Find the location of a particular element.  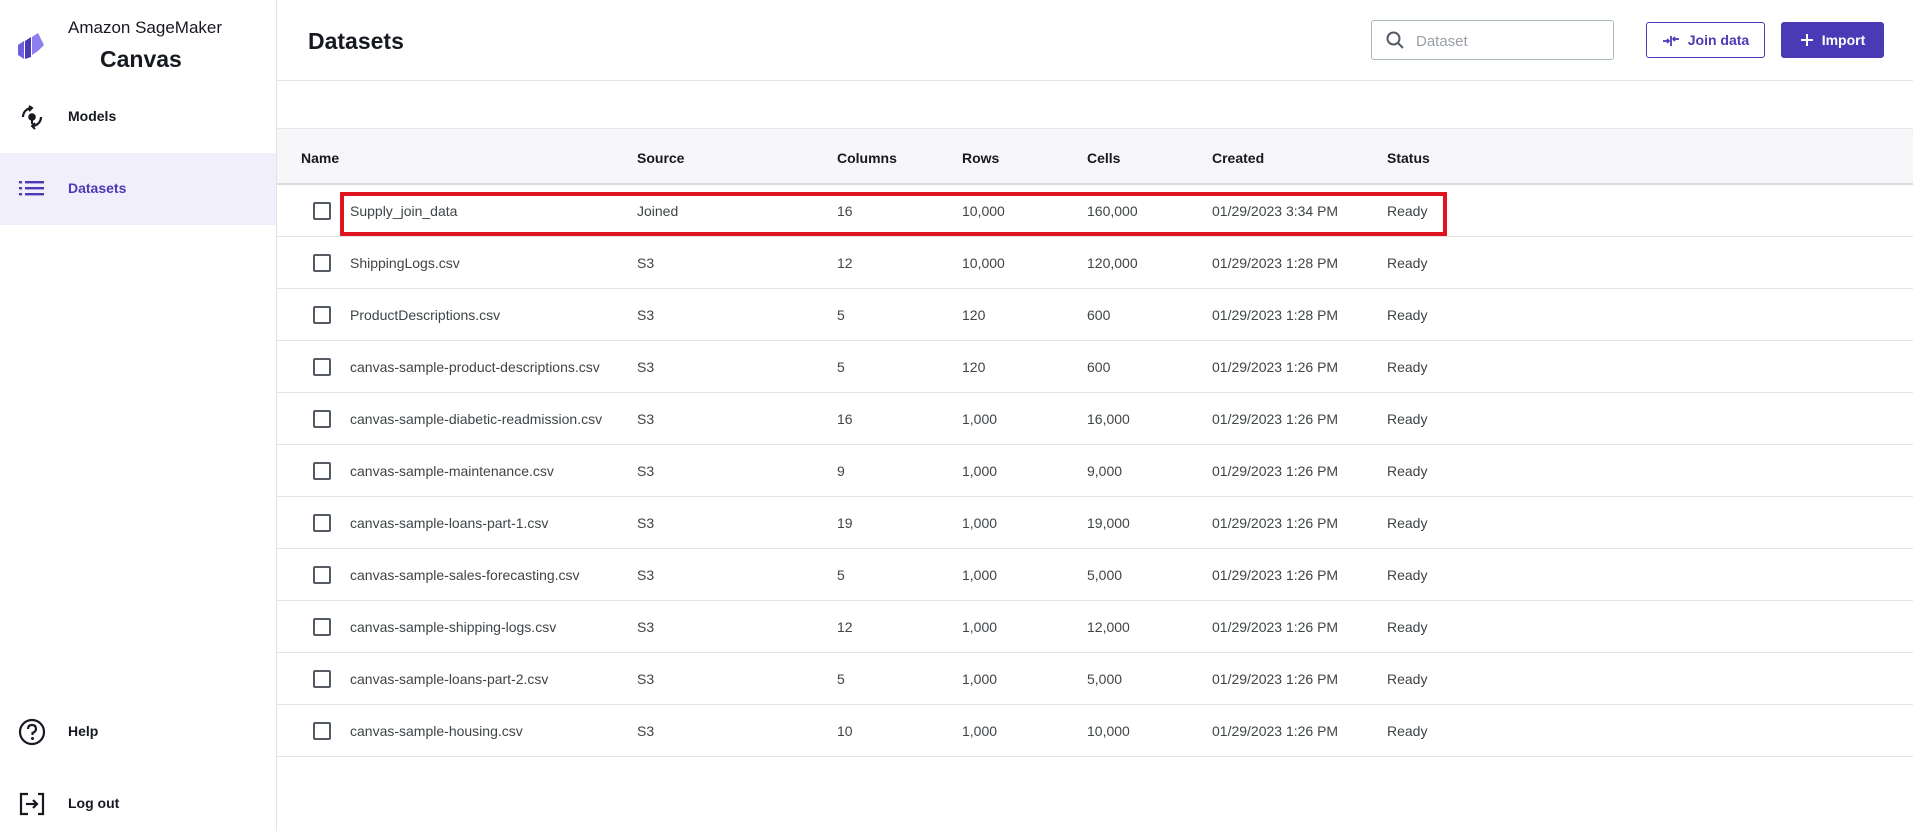

cell-cells: 10,000 is located at coordinates (1108, 731).